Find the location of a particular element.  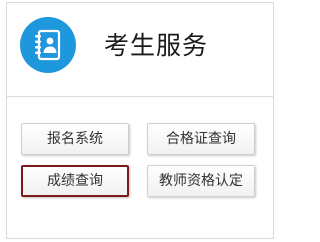

teacher-qualification-button: 教师资格认定 is located at coordinates (201, 181).